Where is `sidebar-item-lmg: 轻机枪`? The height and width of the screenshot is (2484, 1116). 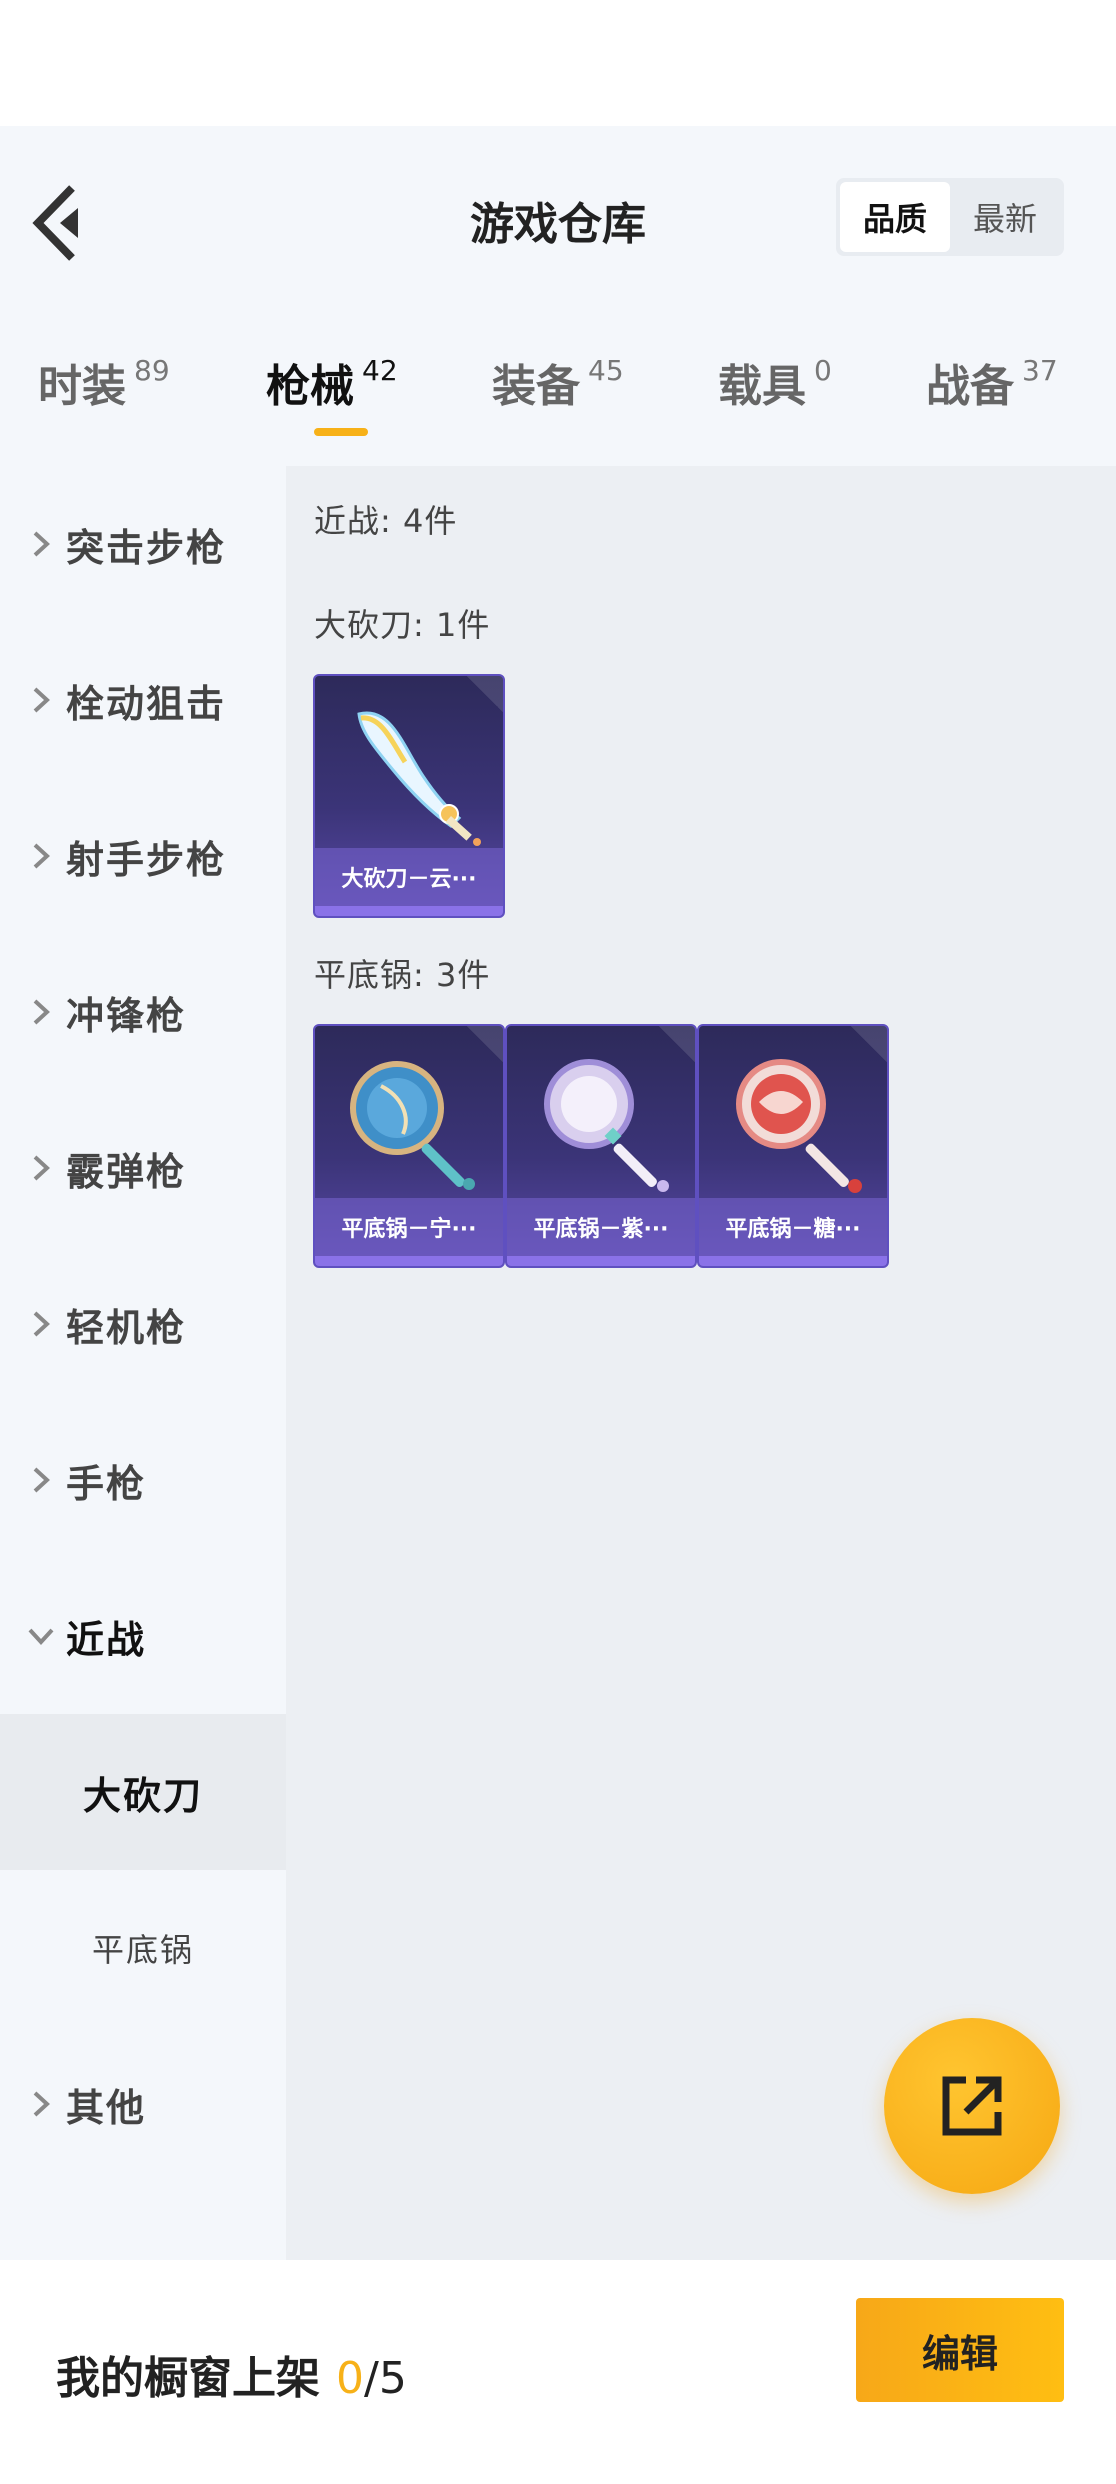 sidebar-item-lmg: 轻机枪 is located at coordinates (143, 1324).